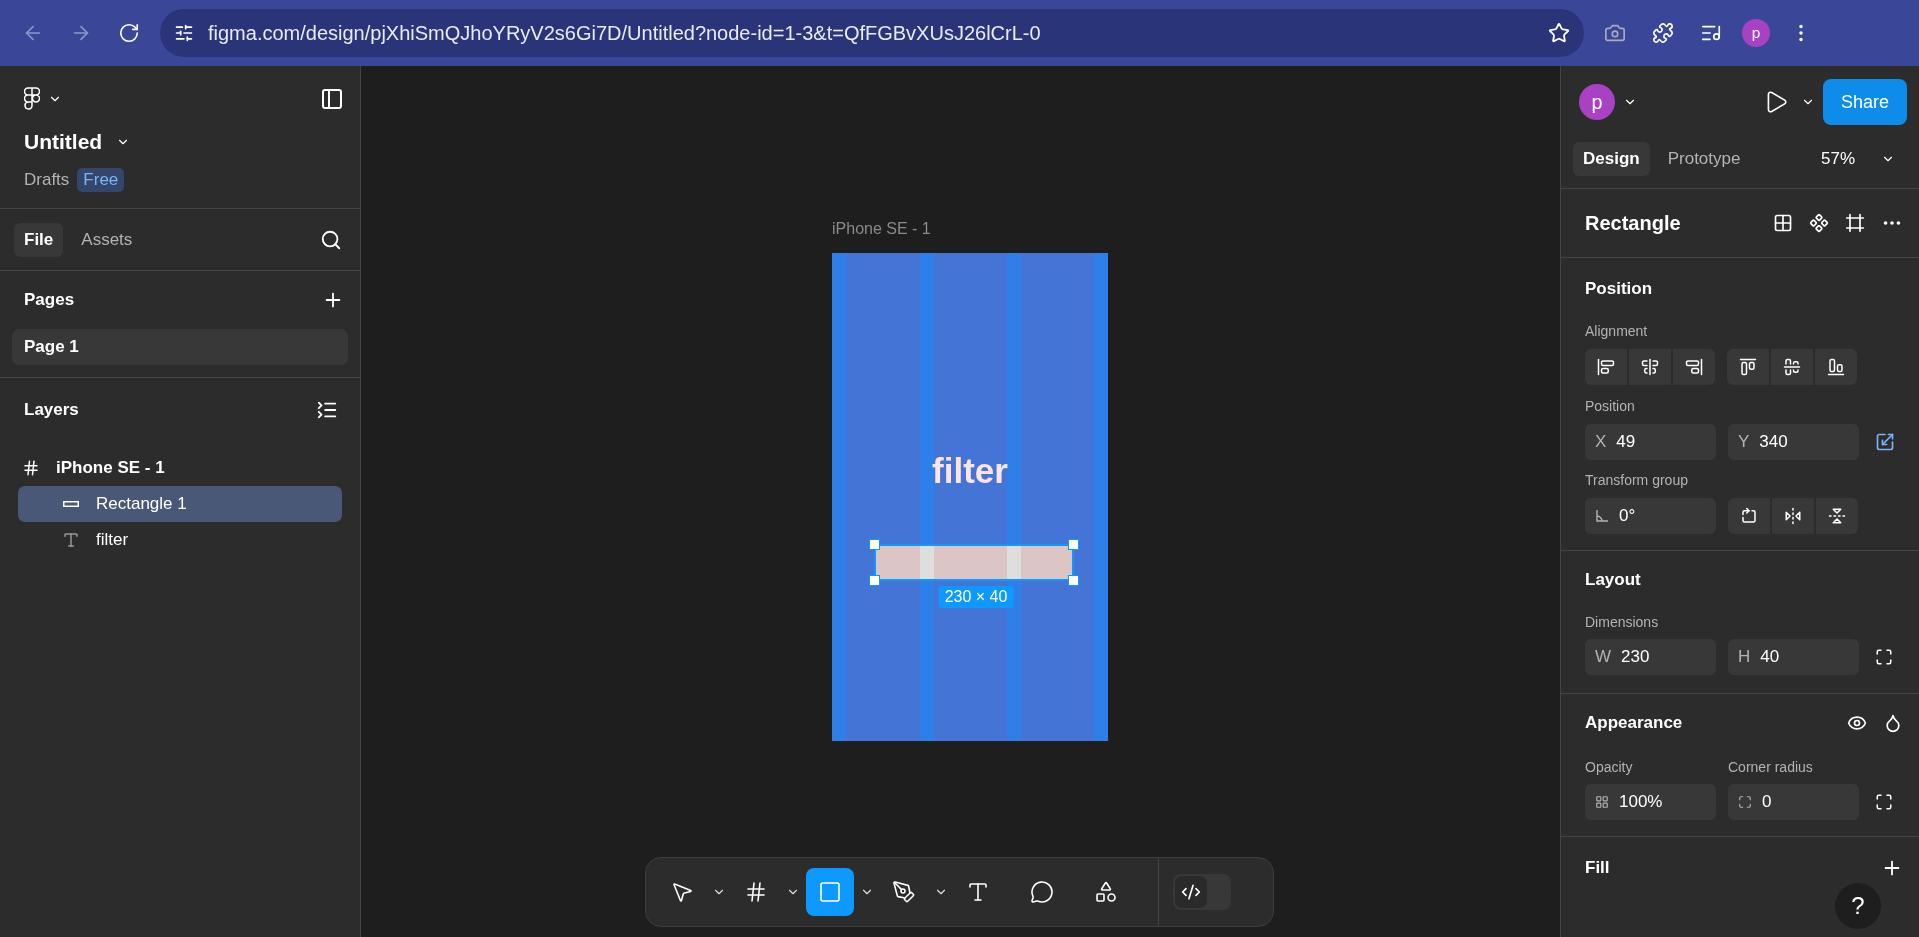 The height and width of the screenshot is (937, 1919). Describe the element at coordinates (682, 892) in the screenshot. I see `pointer-icon` at that location.